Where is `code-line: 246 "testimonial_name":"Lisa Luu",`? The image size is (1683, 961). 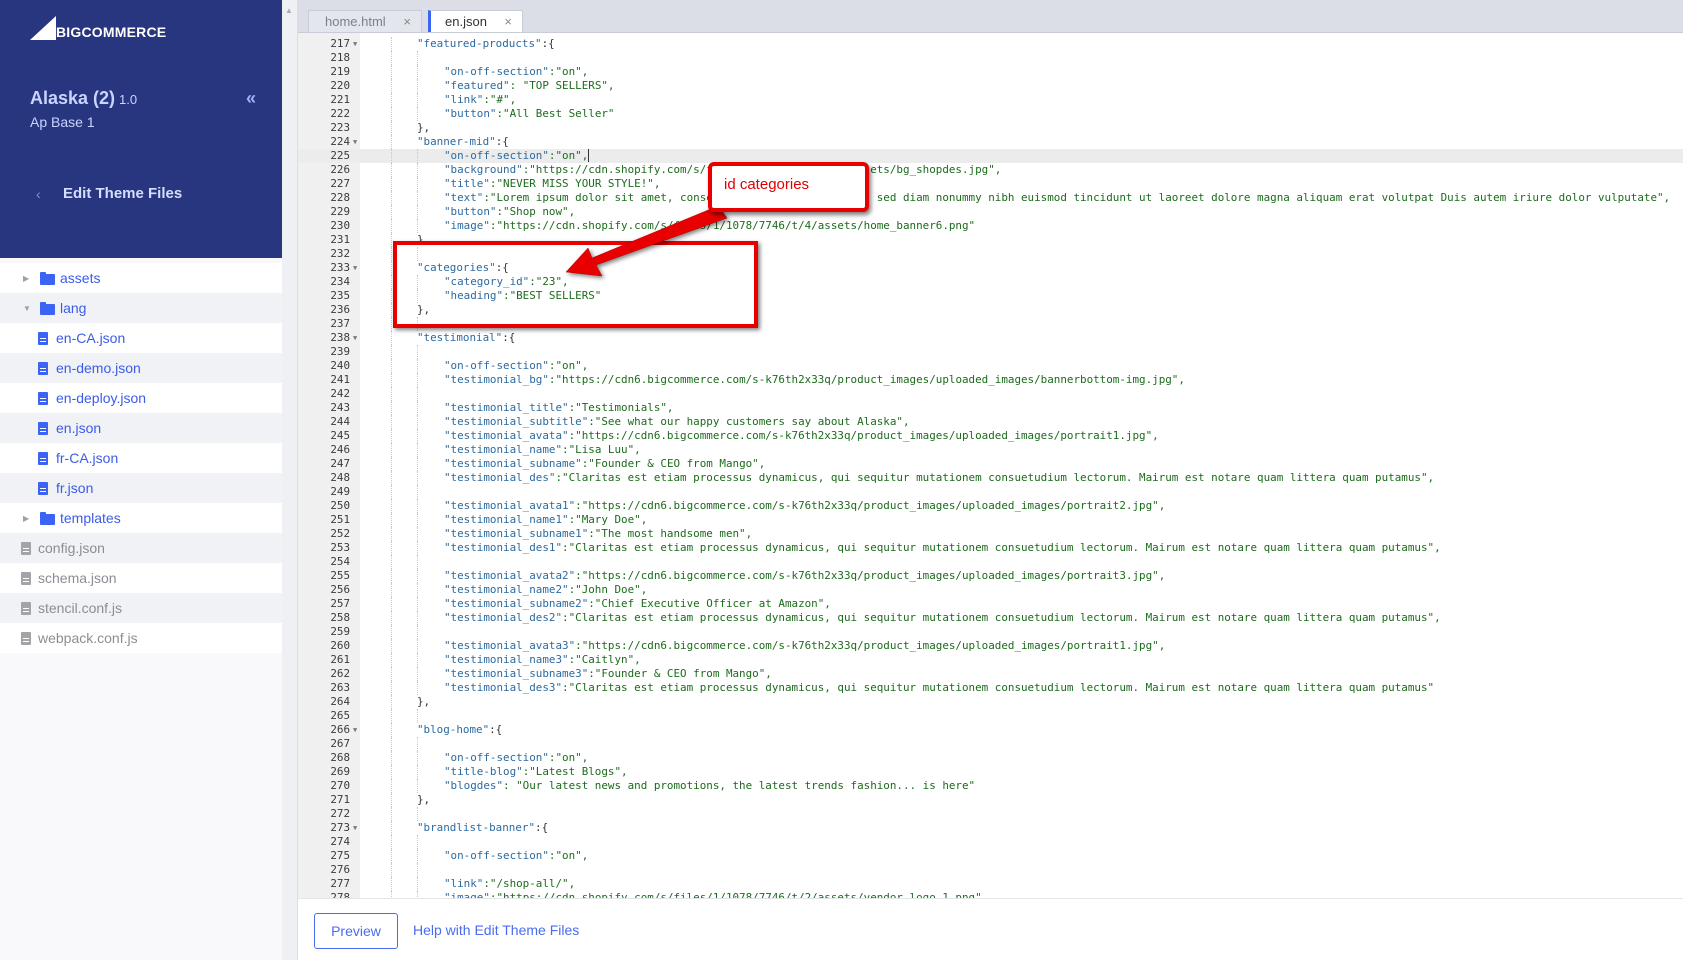
code-line: 246 "testimonial_name":"Lisa Luu", is located at coordinates (990, 450).